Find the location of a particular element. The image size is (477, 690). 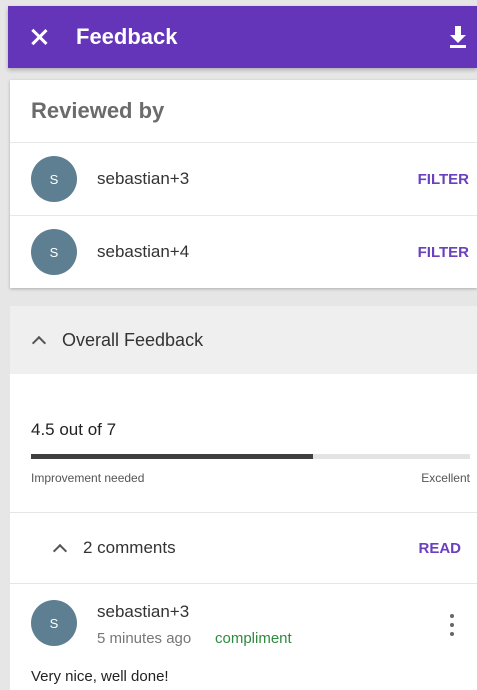

comment-author: sebastian+3 is located at coordinates (143, 611).